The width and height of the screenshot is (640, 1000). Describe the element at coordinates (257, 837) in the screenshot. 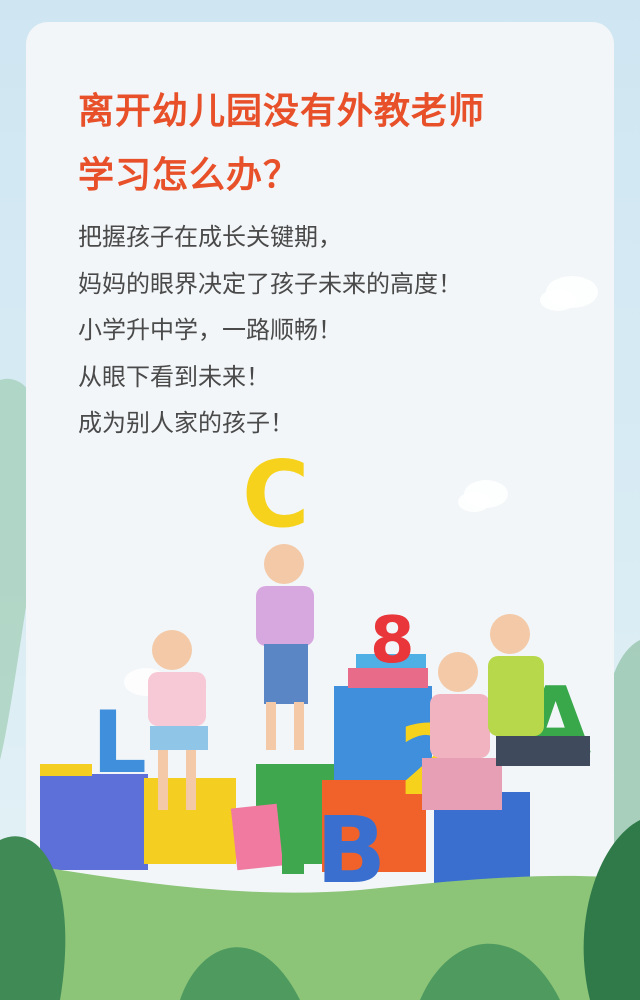

I see `pink-notebook` at that location.